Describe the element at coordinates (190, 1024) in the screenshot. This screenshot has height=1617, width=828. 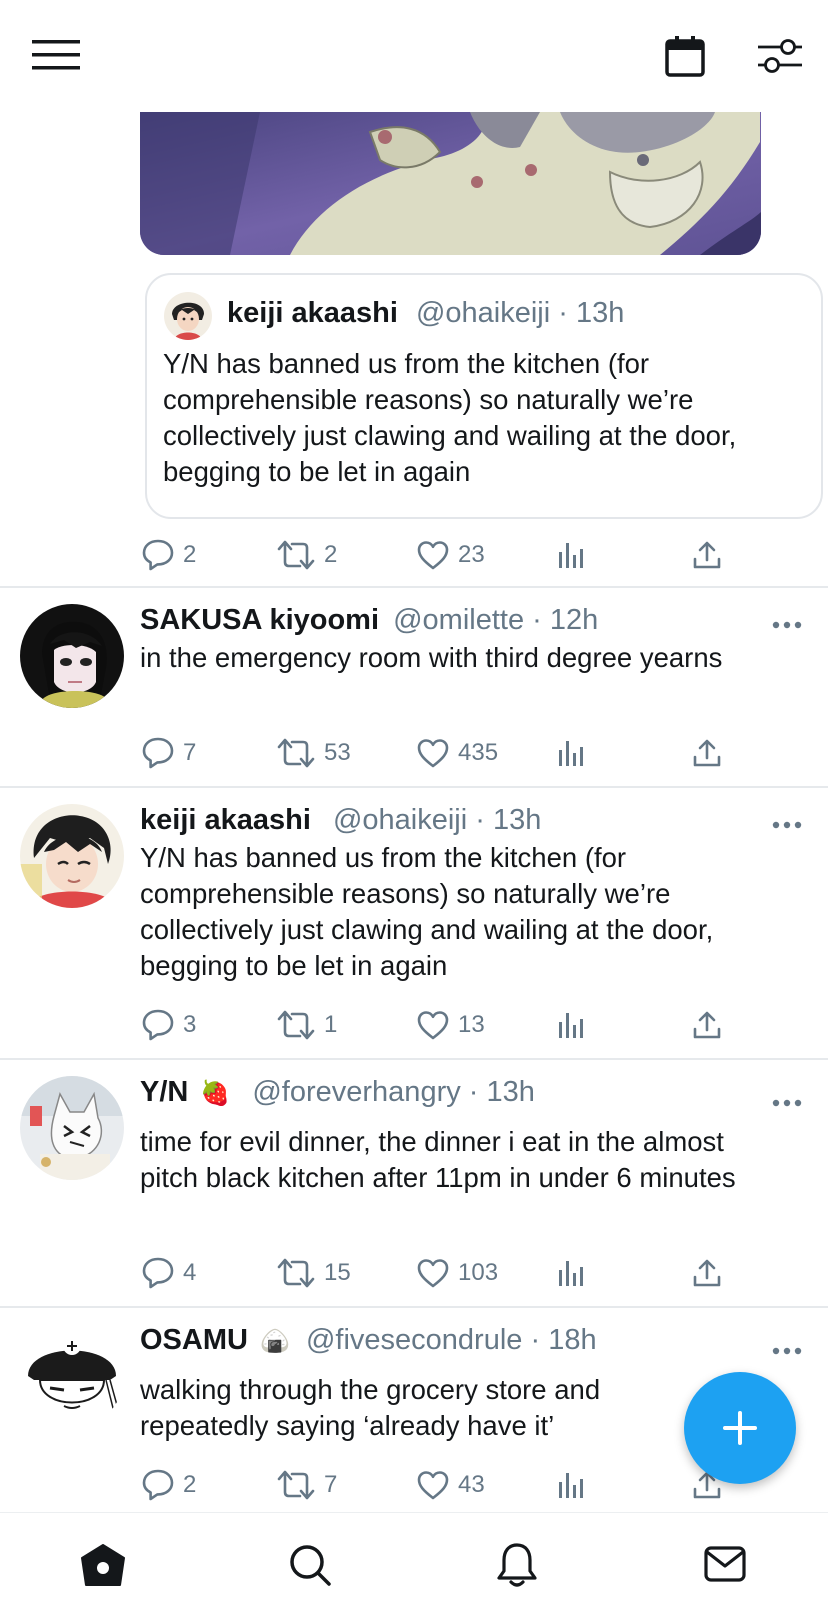
I see `reply-count: 3` at that location.